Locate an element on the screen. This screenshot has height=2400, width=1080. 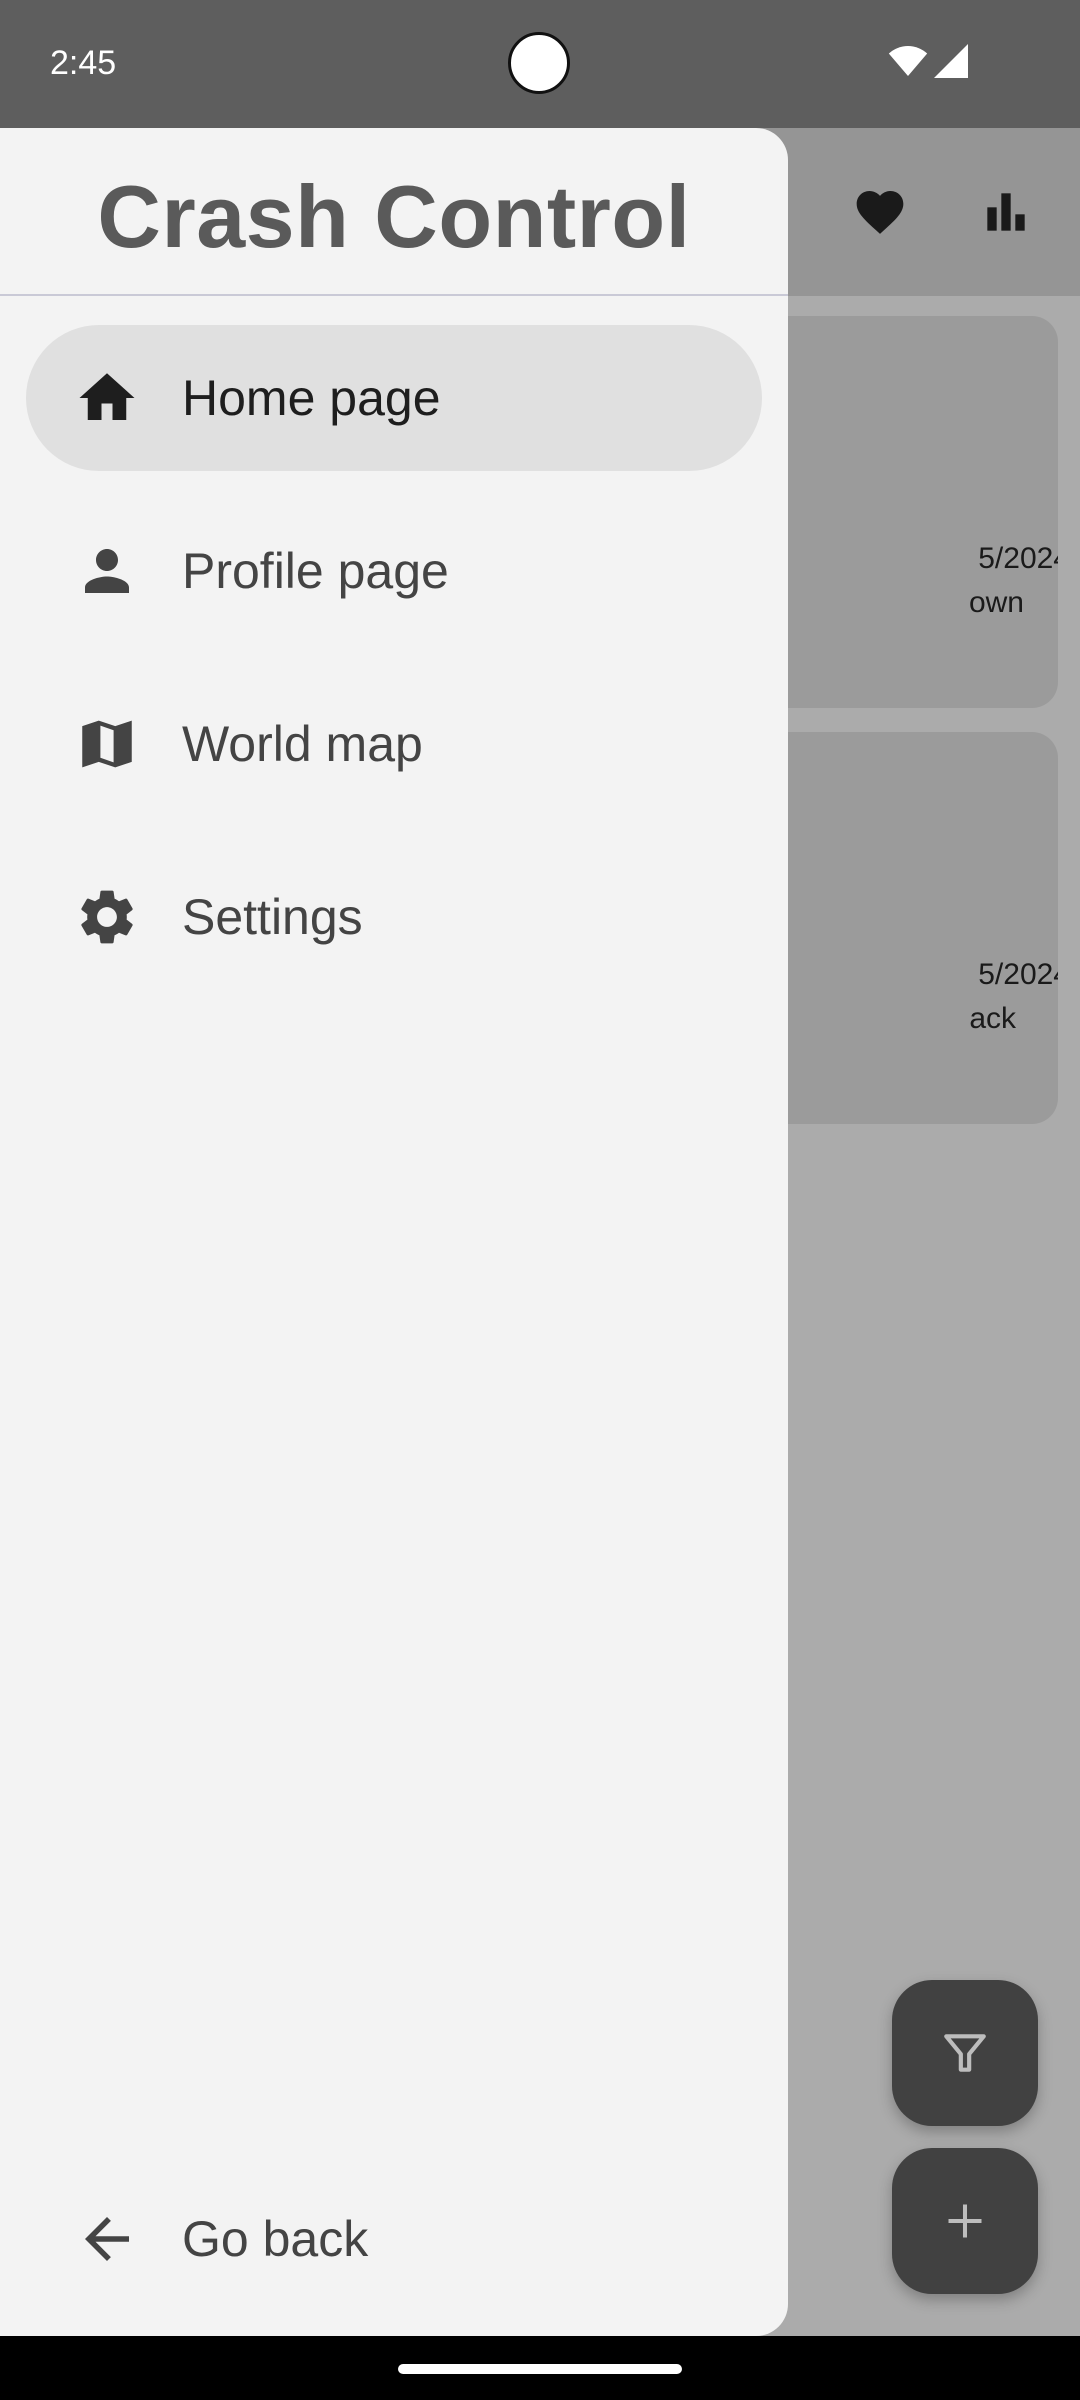
nav-item-home: Home page is located at coordinates (394, 398).